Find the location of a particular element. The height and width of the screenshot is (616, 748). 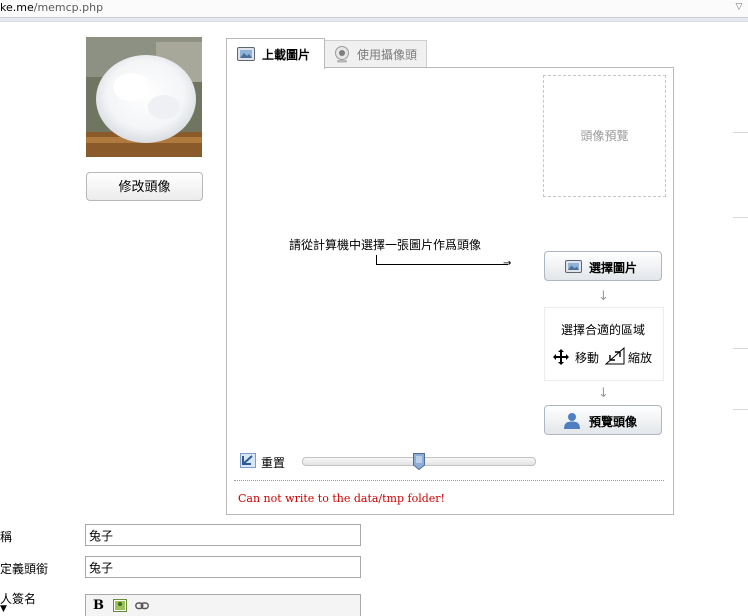

avatar is located at coordinates (144, 97).